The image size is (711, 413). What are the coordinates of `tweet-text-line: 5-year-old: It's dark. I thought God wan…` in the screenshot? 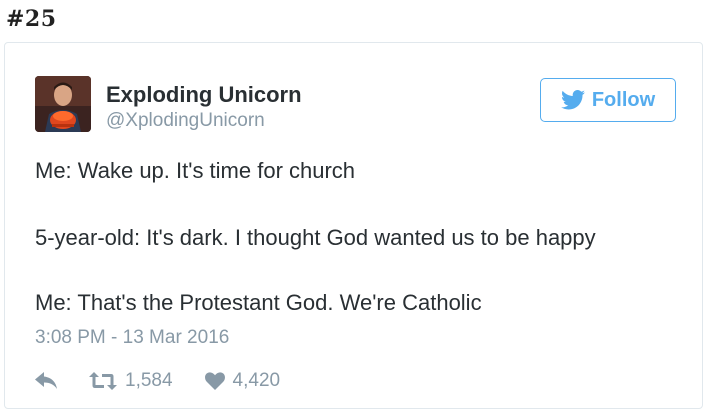 It's located at (315, 237).